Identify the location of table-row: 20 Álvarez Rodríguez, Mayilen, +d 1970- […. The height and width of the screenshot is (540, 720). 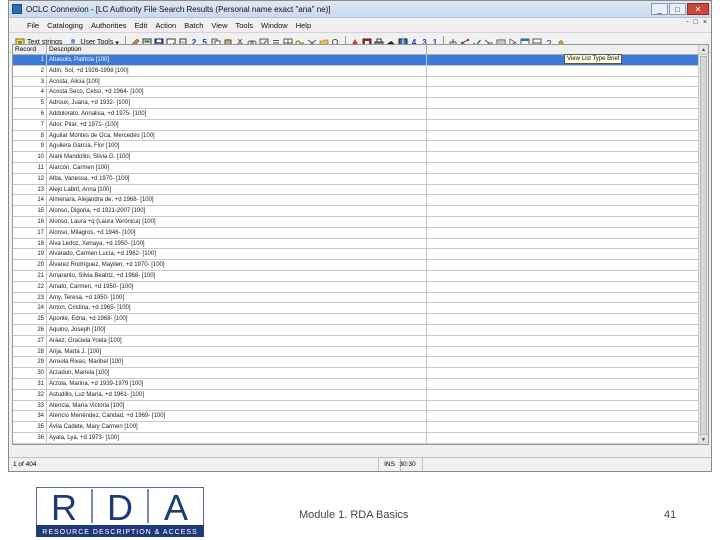
(355, 265).